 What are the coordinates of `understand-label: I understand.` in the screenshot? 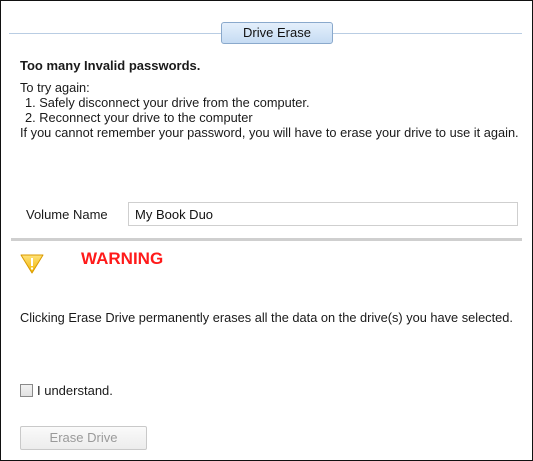 It's located at (75, 390).